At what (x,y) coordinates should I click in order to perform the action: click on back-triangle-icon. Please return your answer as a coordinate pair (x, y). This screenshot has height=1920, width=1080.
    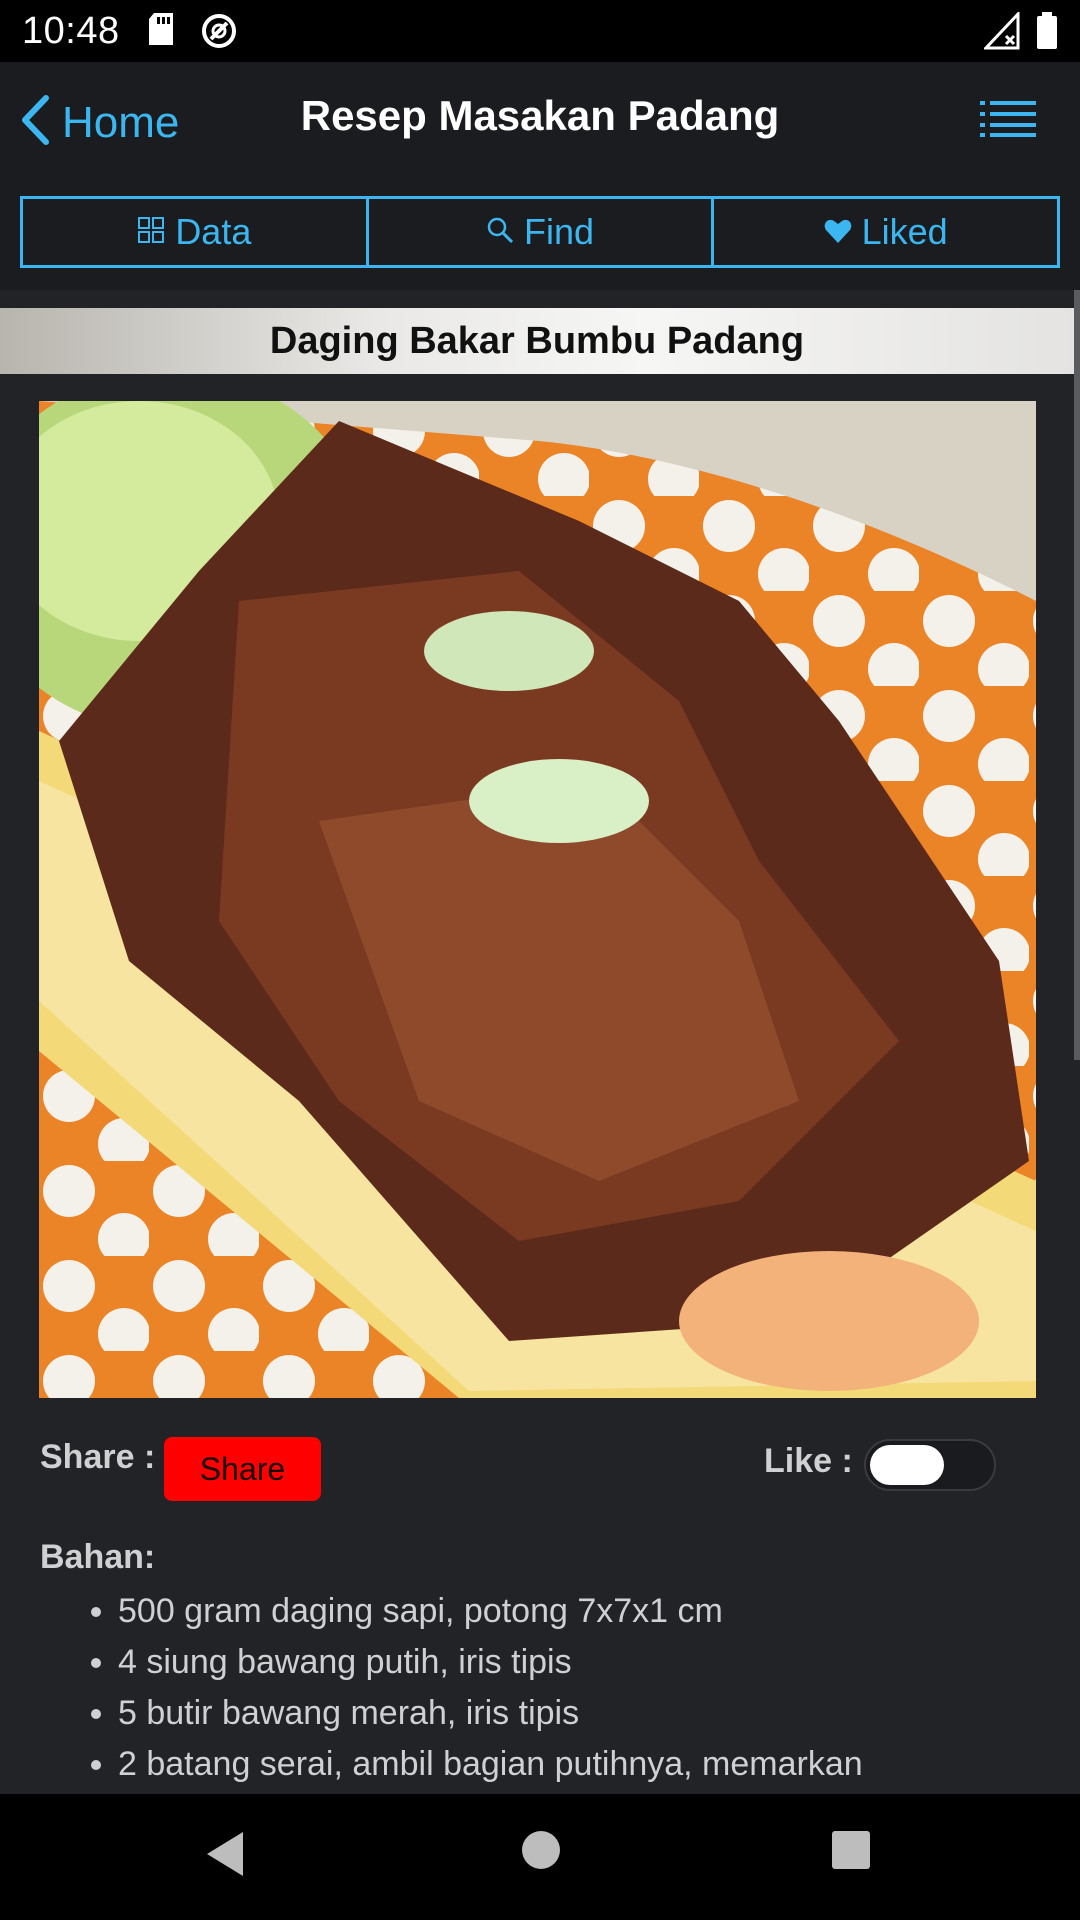
    Looking at the image, I should click on (225, 1856).